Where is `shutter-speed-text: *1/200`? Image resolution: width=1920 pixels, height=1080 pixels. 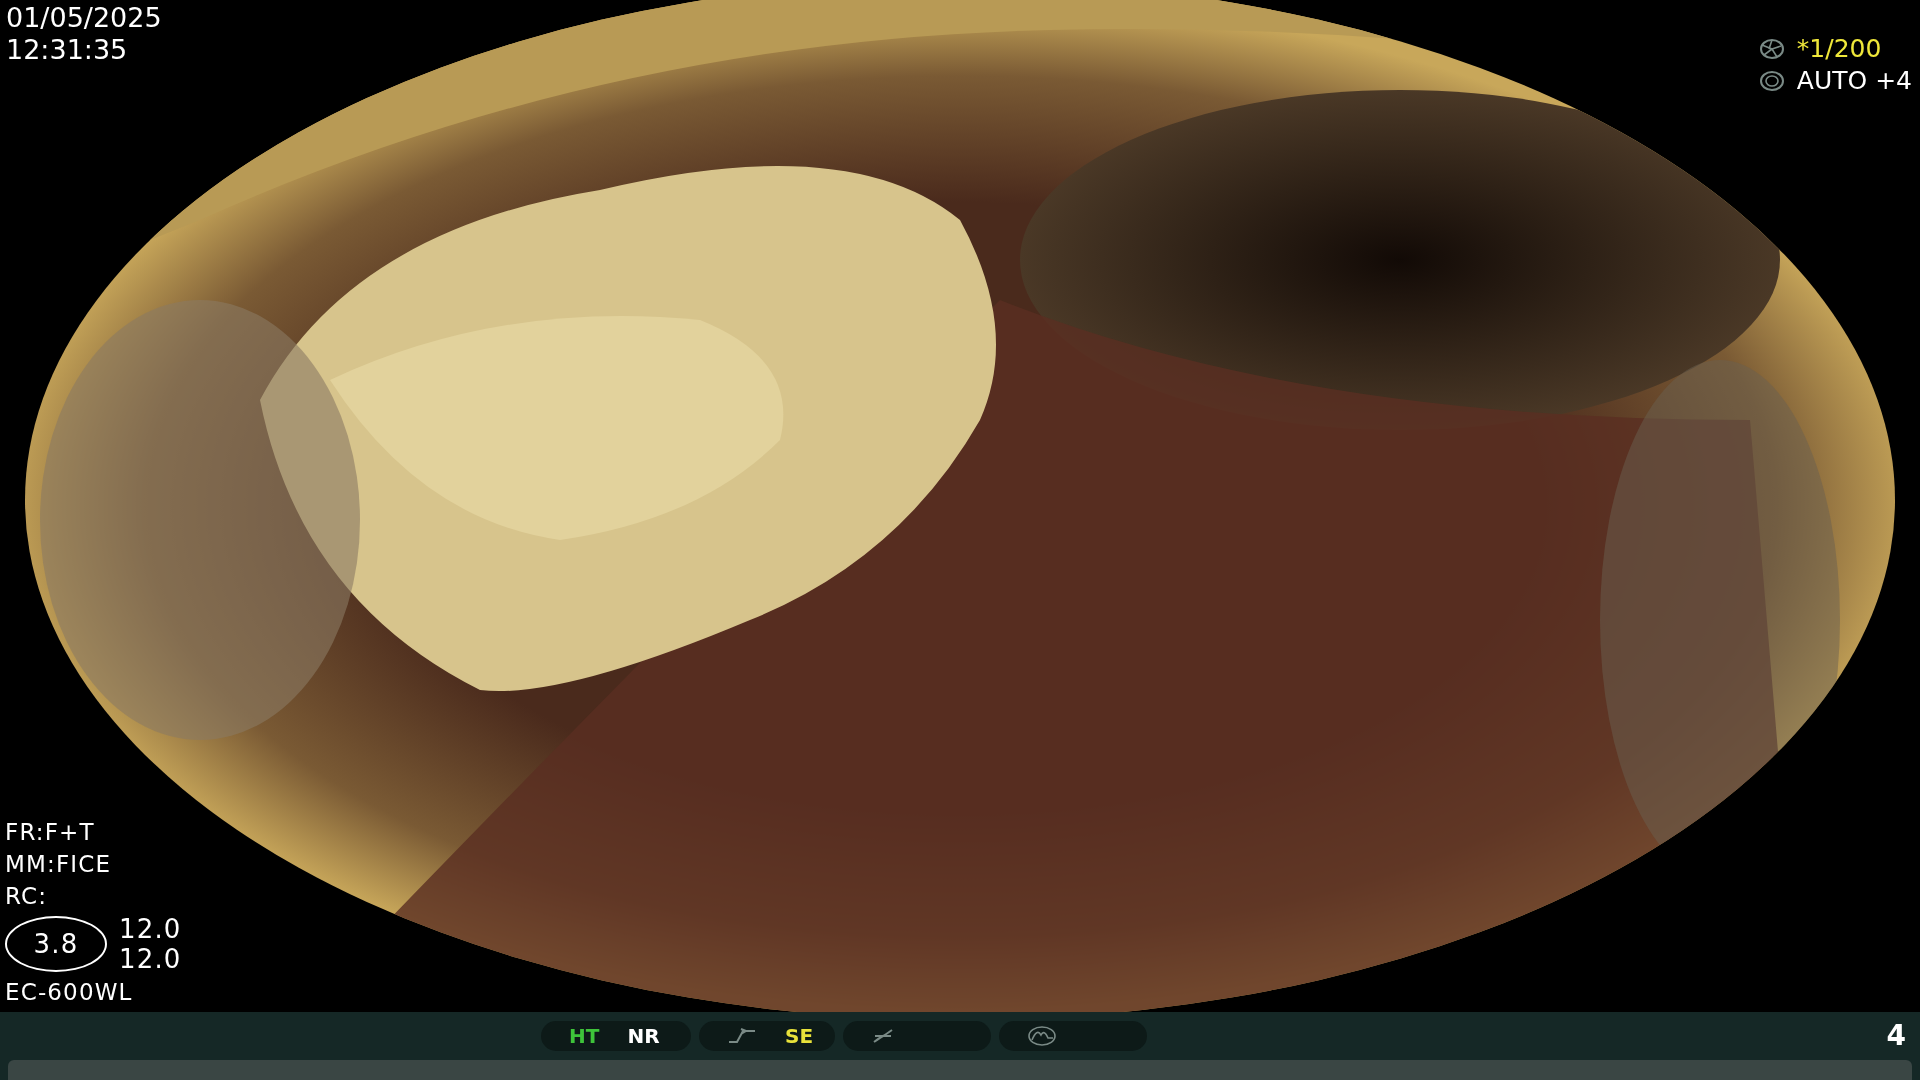 shutter-speed-text: *1/200 is located at coordinates (1839, 49).